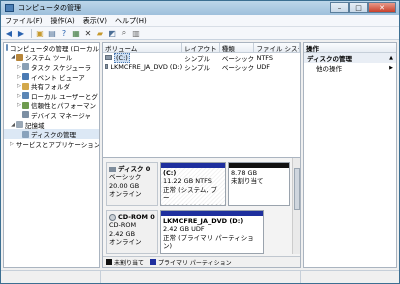 This screenshot has width=400, height=284. What do you see at coordinates (61, 115) in the screenshot?
I see `tree-item-label: デバイス マネージャ` at bounding box center [61, 115].